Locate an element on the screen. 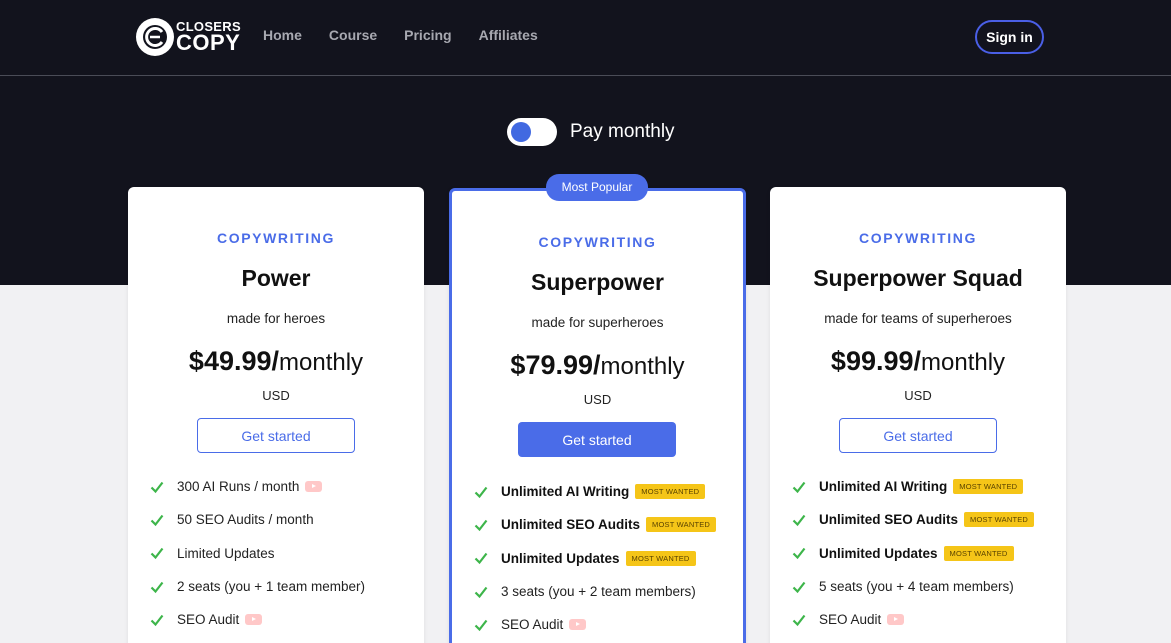 This screenshot has height=643, width=1171. plan-tagline: made for heroes is located at coordinates (276, 318).